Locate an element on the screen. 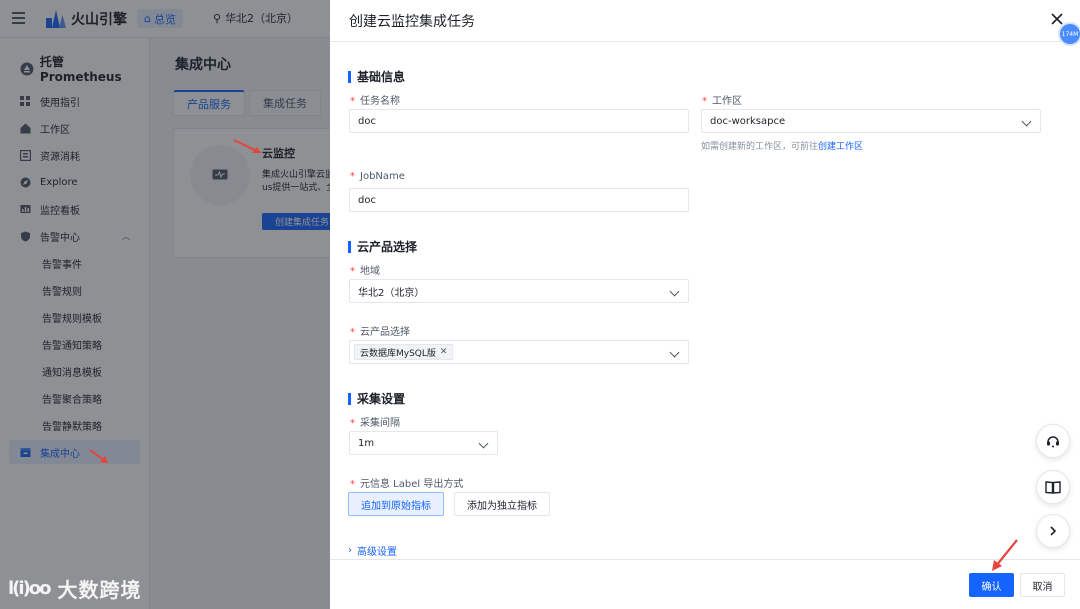  workspace-hint: 如需创建新的工作区，可前往创建工作区 is located at coordinates (782, 145).